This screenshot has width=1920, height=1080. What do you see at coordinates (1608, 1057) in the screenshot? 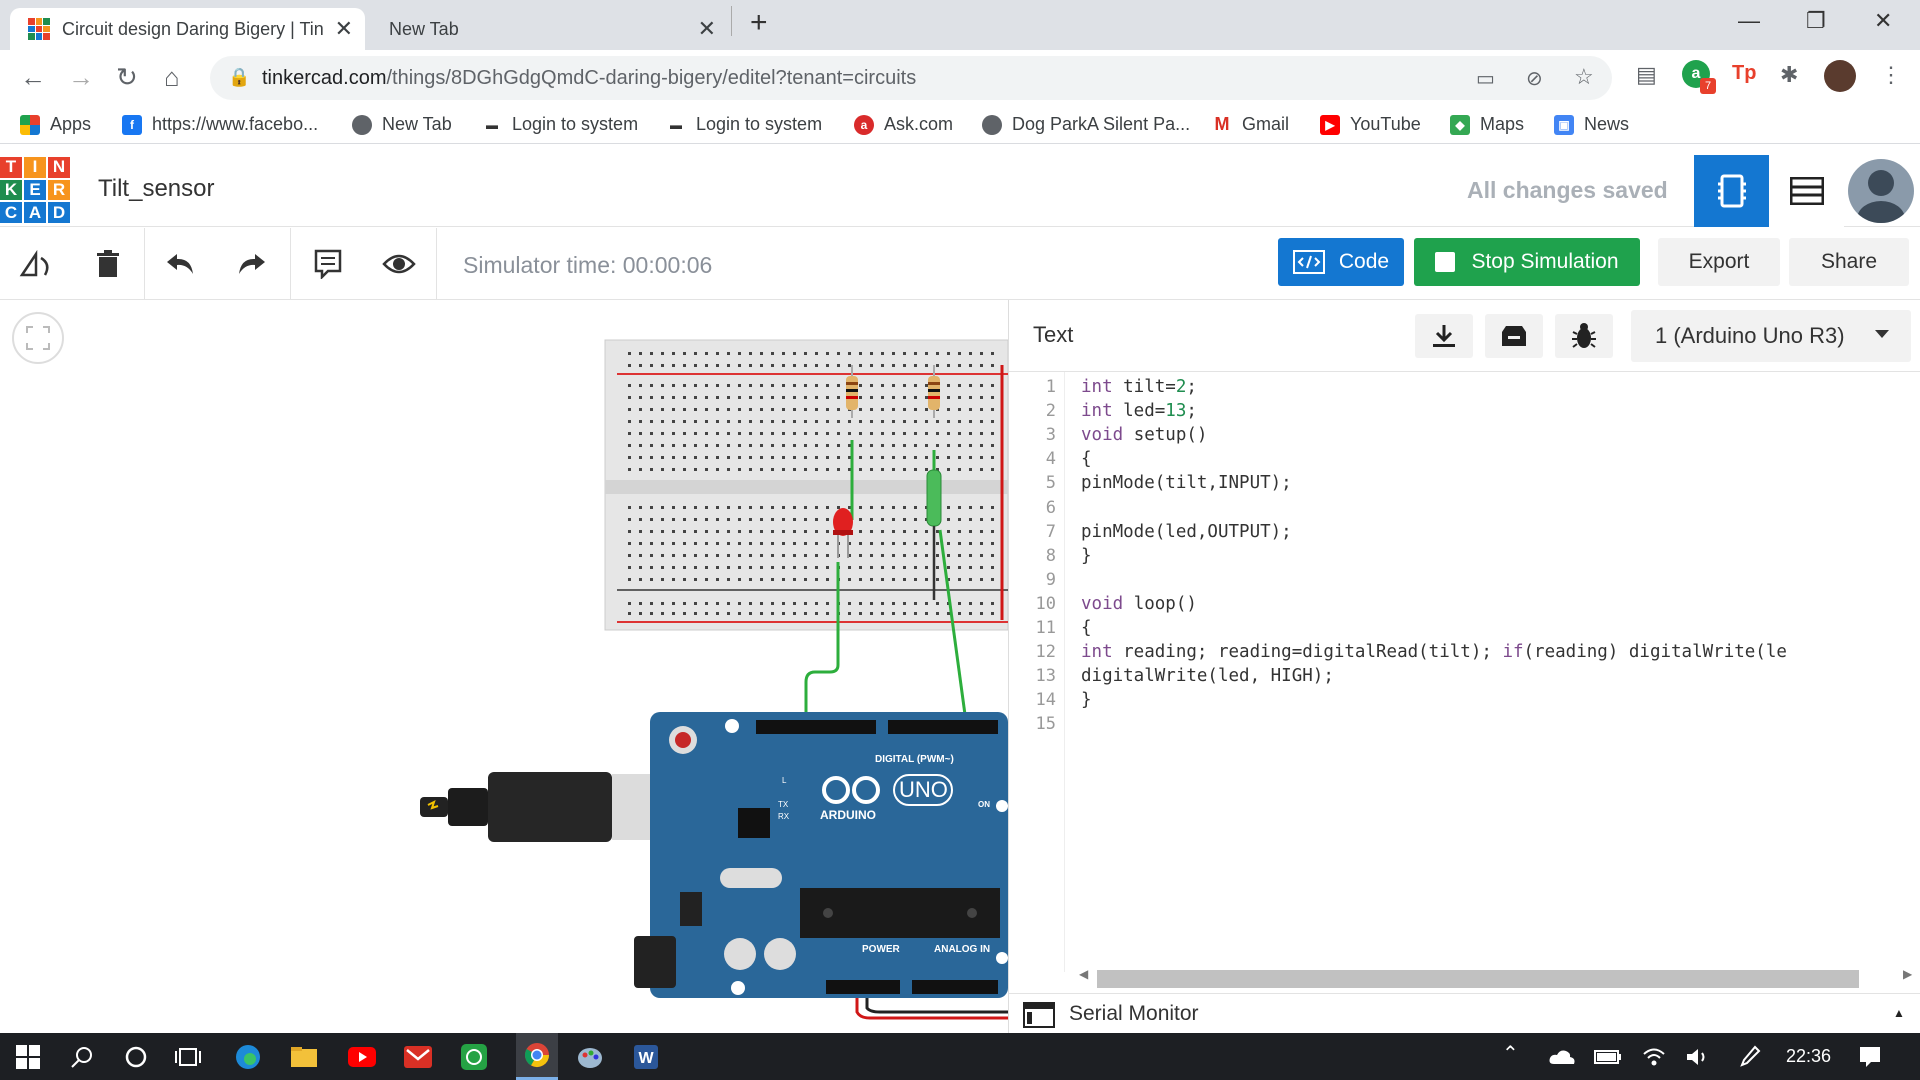
I see `battery-icon` at bounding box center [1608, 1057].